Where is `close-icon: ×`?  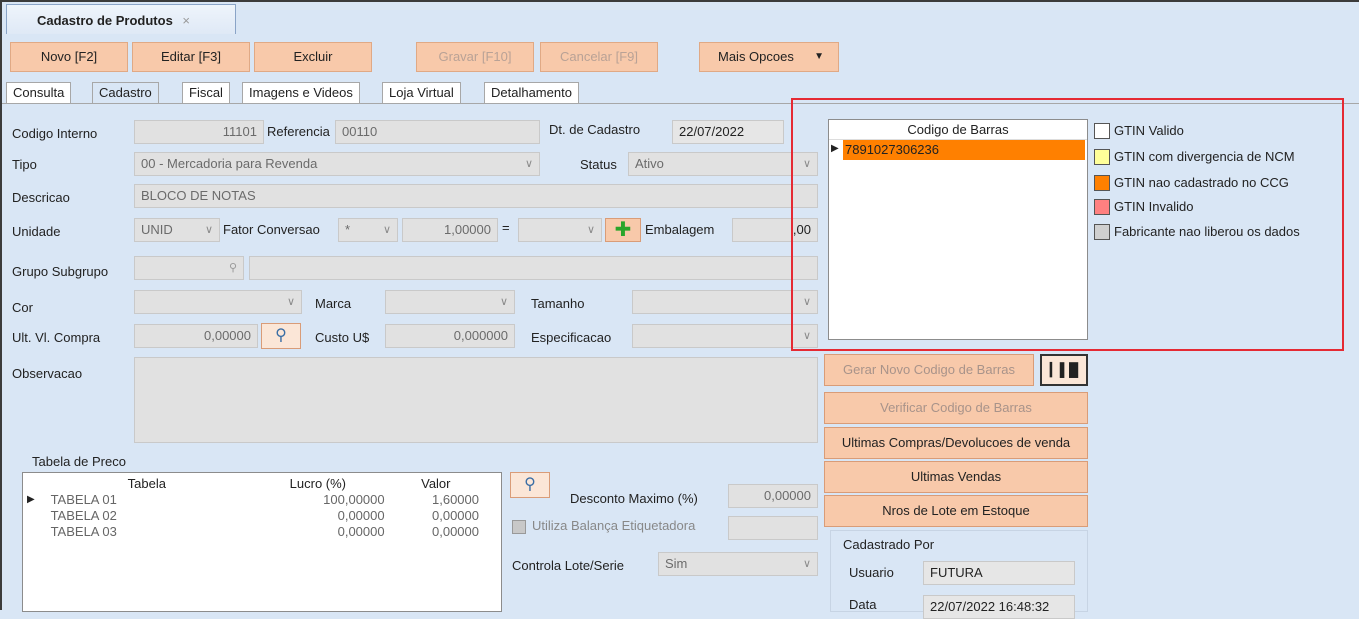
close-icon: × is located at coordinates (186, 20).